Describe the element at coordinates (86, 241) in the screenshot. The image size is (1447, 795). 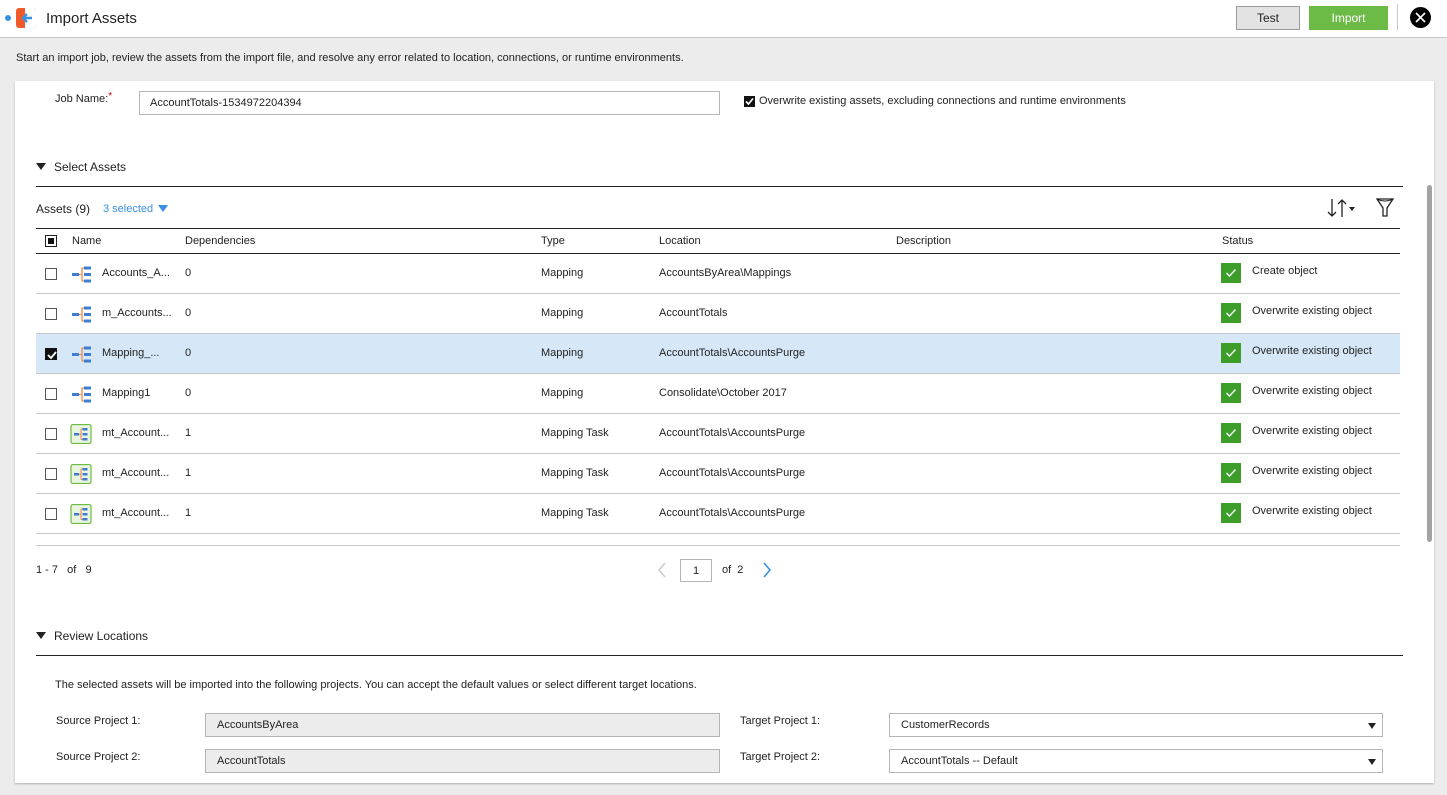
I see `column-header-name: Name` at that location.